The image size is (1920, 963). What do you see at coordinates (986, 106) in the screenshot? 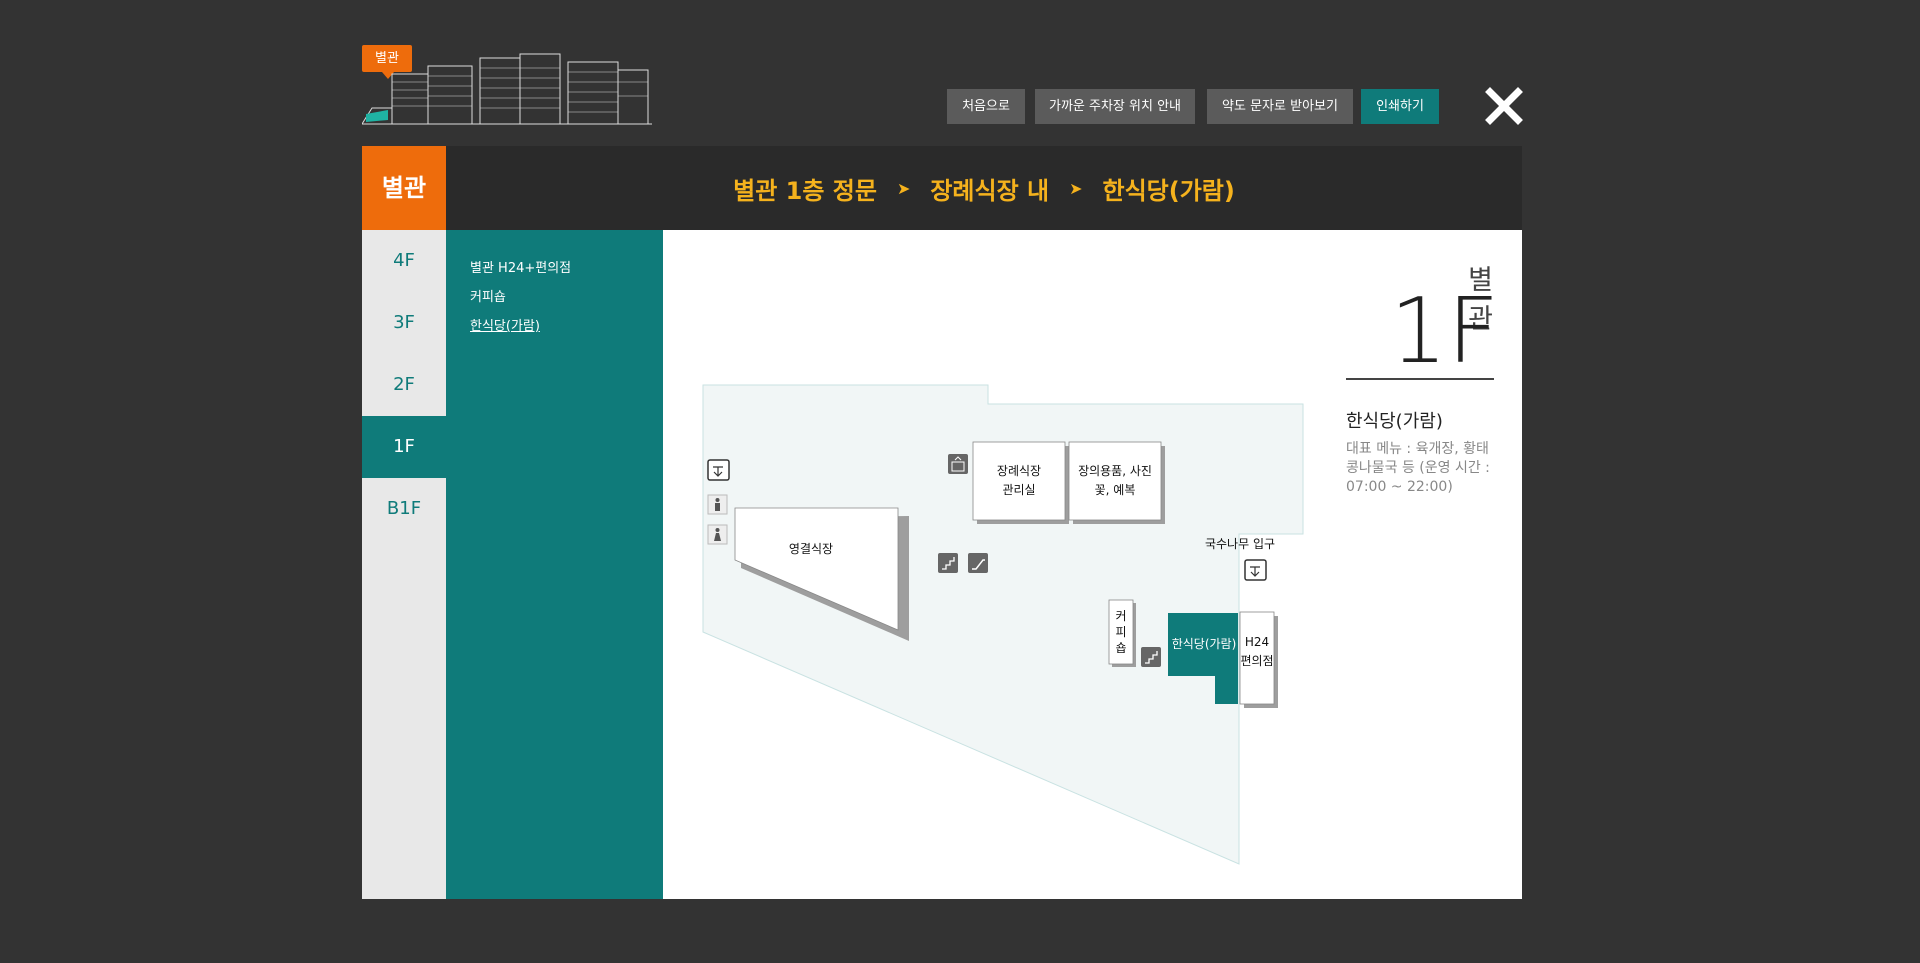
I see `home-button: 처음으로` at bounding box center [986, 106].